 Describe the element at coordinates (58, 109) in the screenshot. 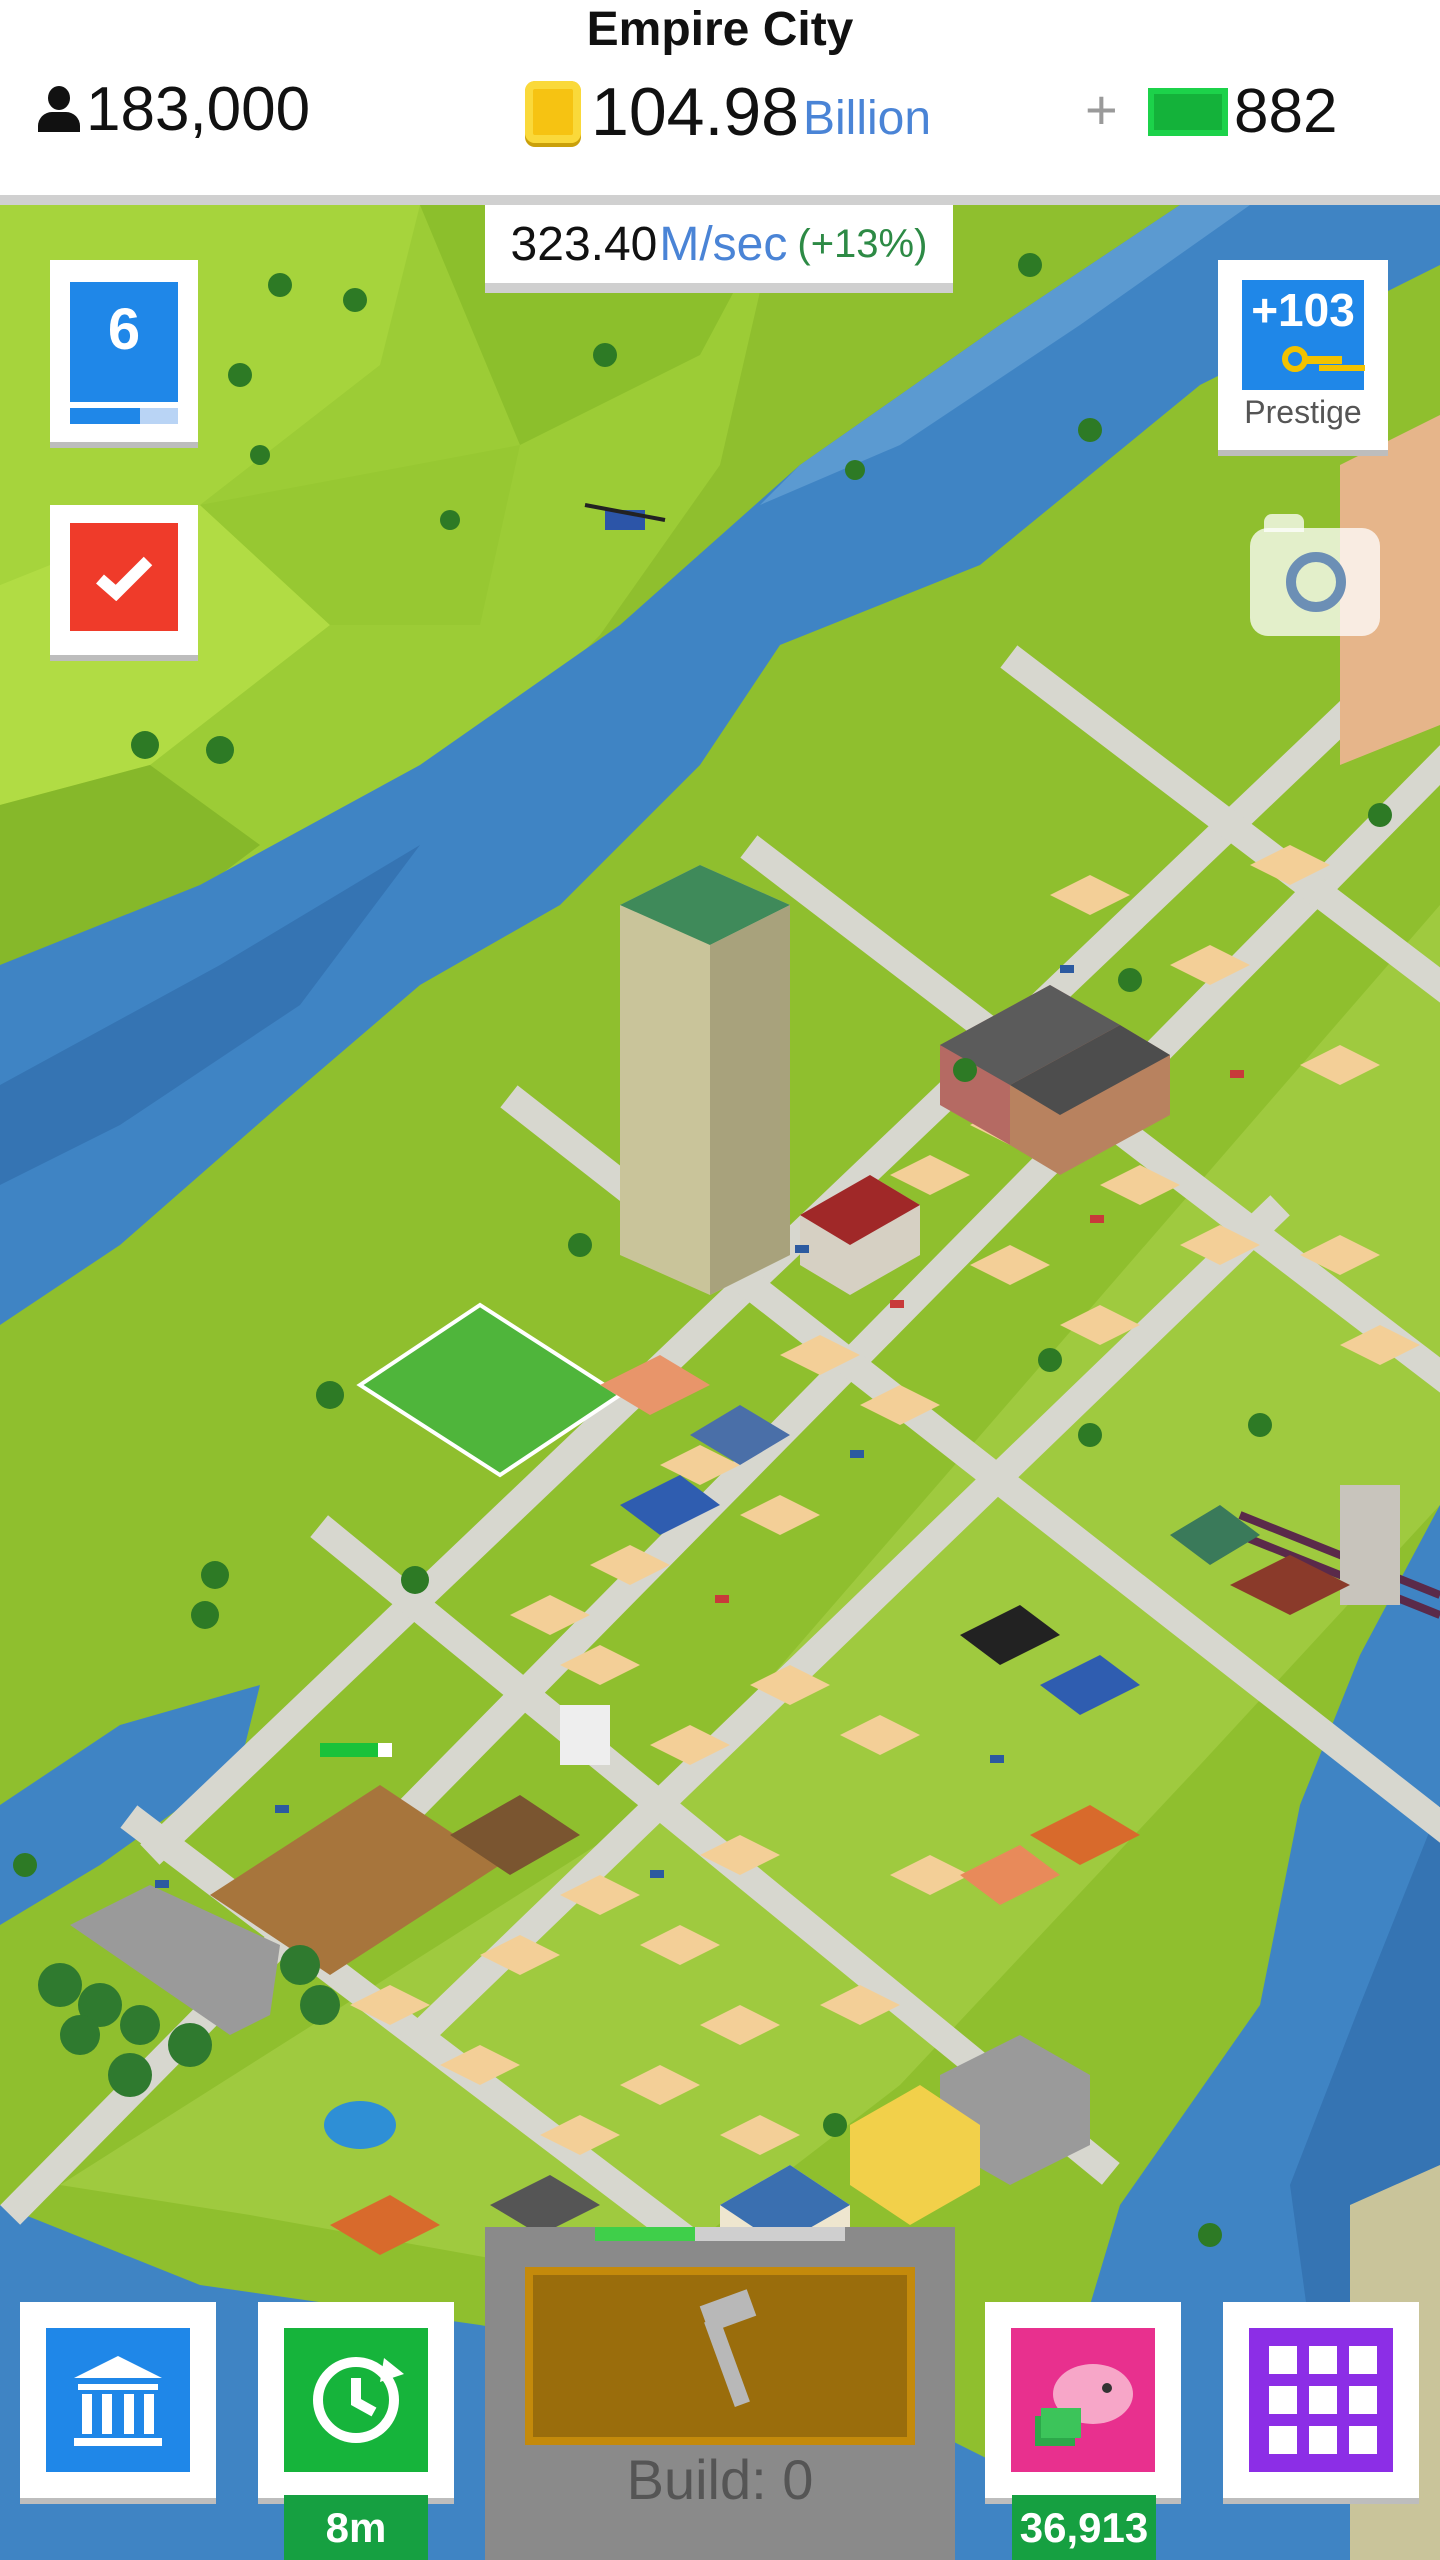

I see `person-icon` at that location.